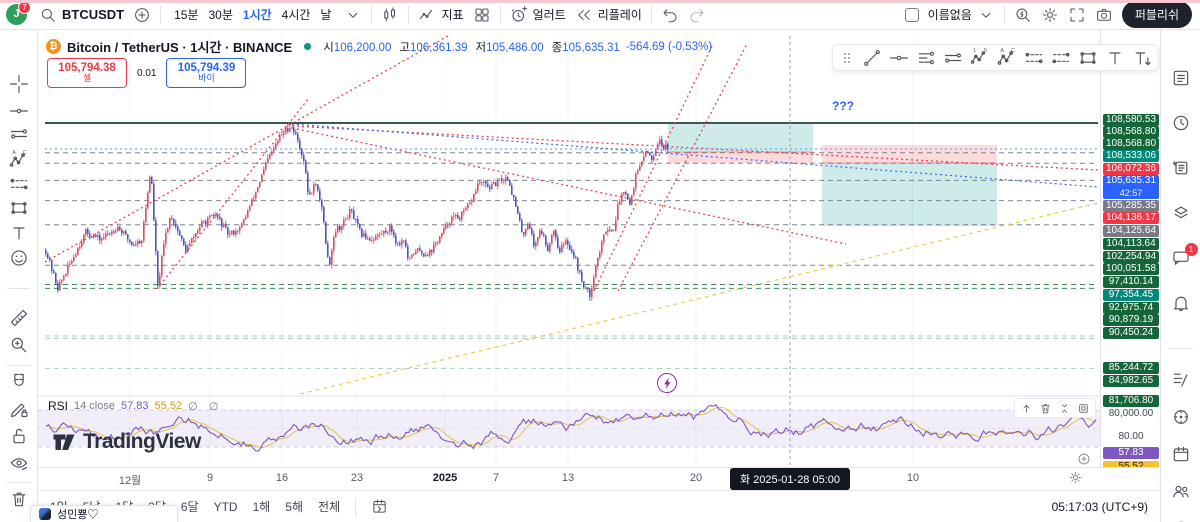 The height and width of the screenshot is (522, 1200). I want to click on pane-maximize-icon, so click(1083, 408).